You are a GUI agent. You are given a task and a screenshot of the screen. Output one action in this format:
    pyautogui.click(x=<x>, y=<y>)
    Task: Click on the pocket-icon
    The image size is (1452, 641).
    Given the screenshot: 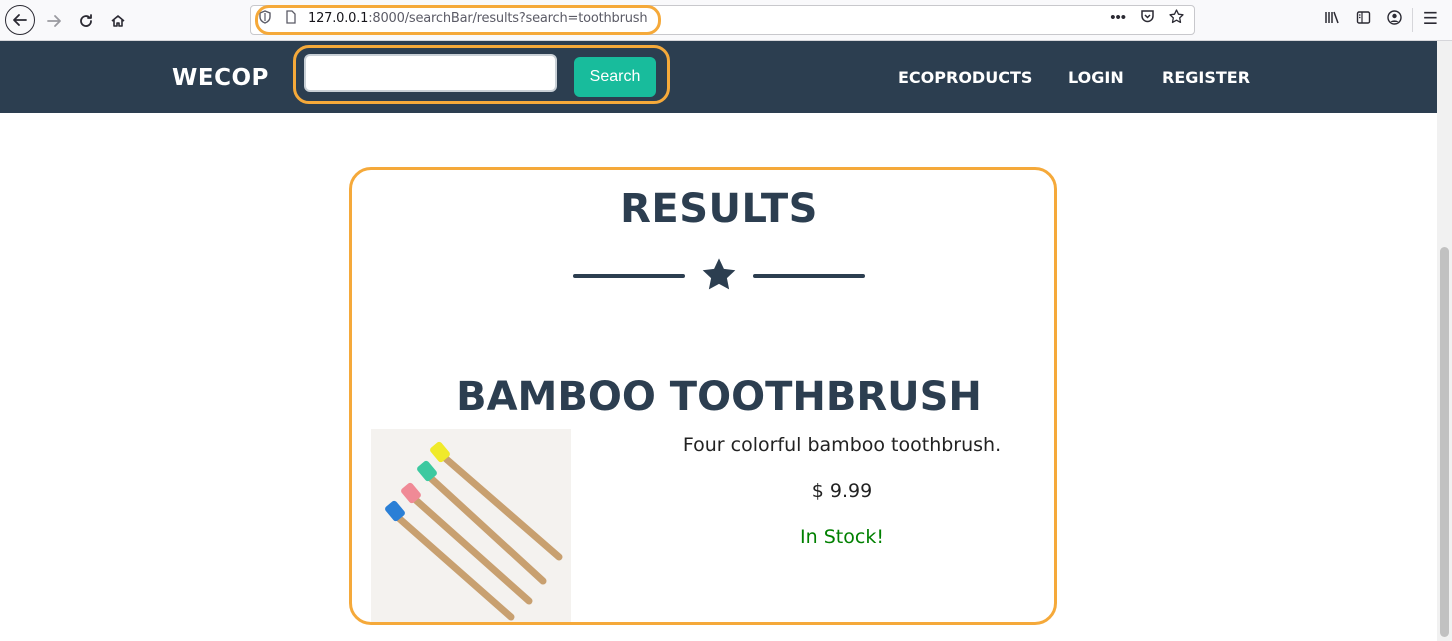 What is the action you would take?
    pyautogui.click(x=1147, y=18)
    